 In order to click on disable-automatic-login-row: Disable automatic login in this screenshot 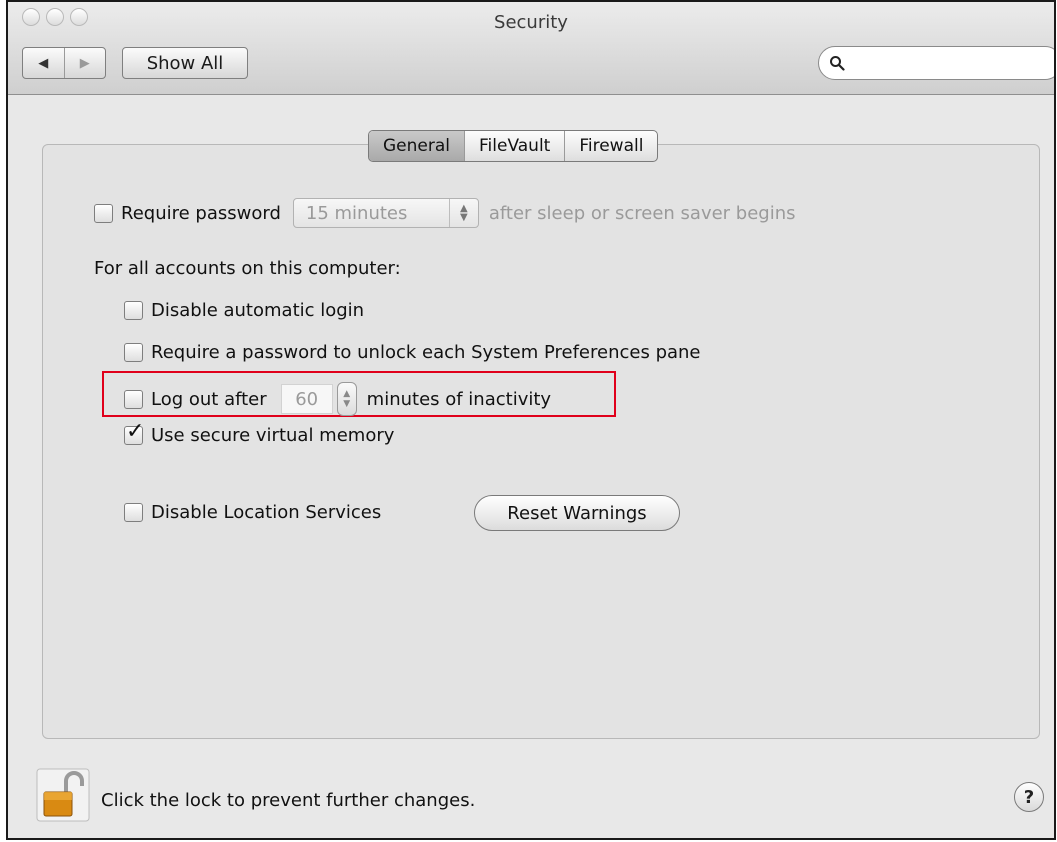, I will do `click(244, 310)`.